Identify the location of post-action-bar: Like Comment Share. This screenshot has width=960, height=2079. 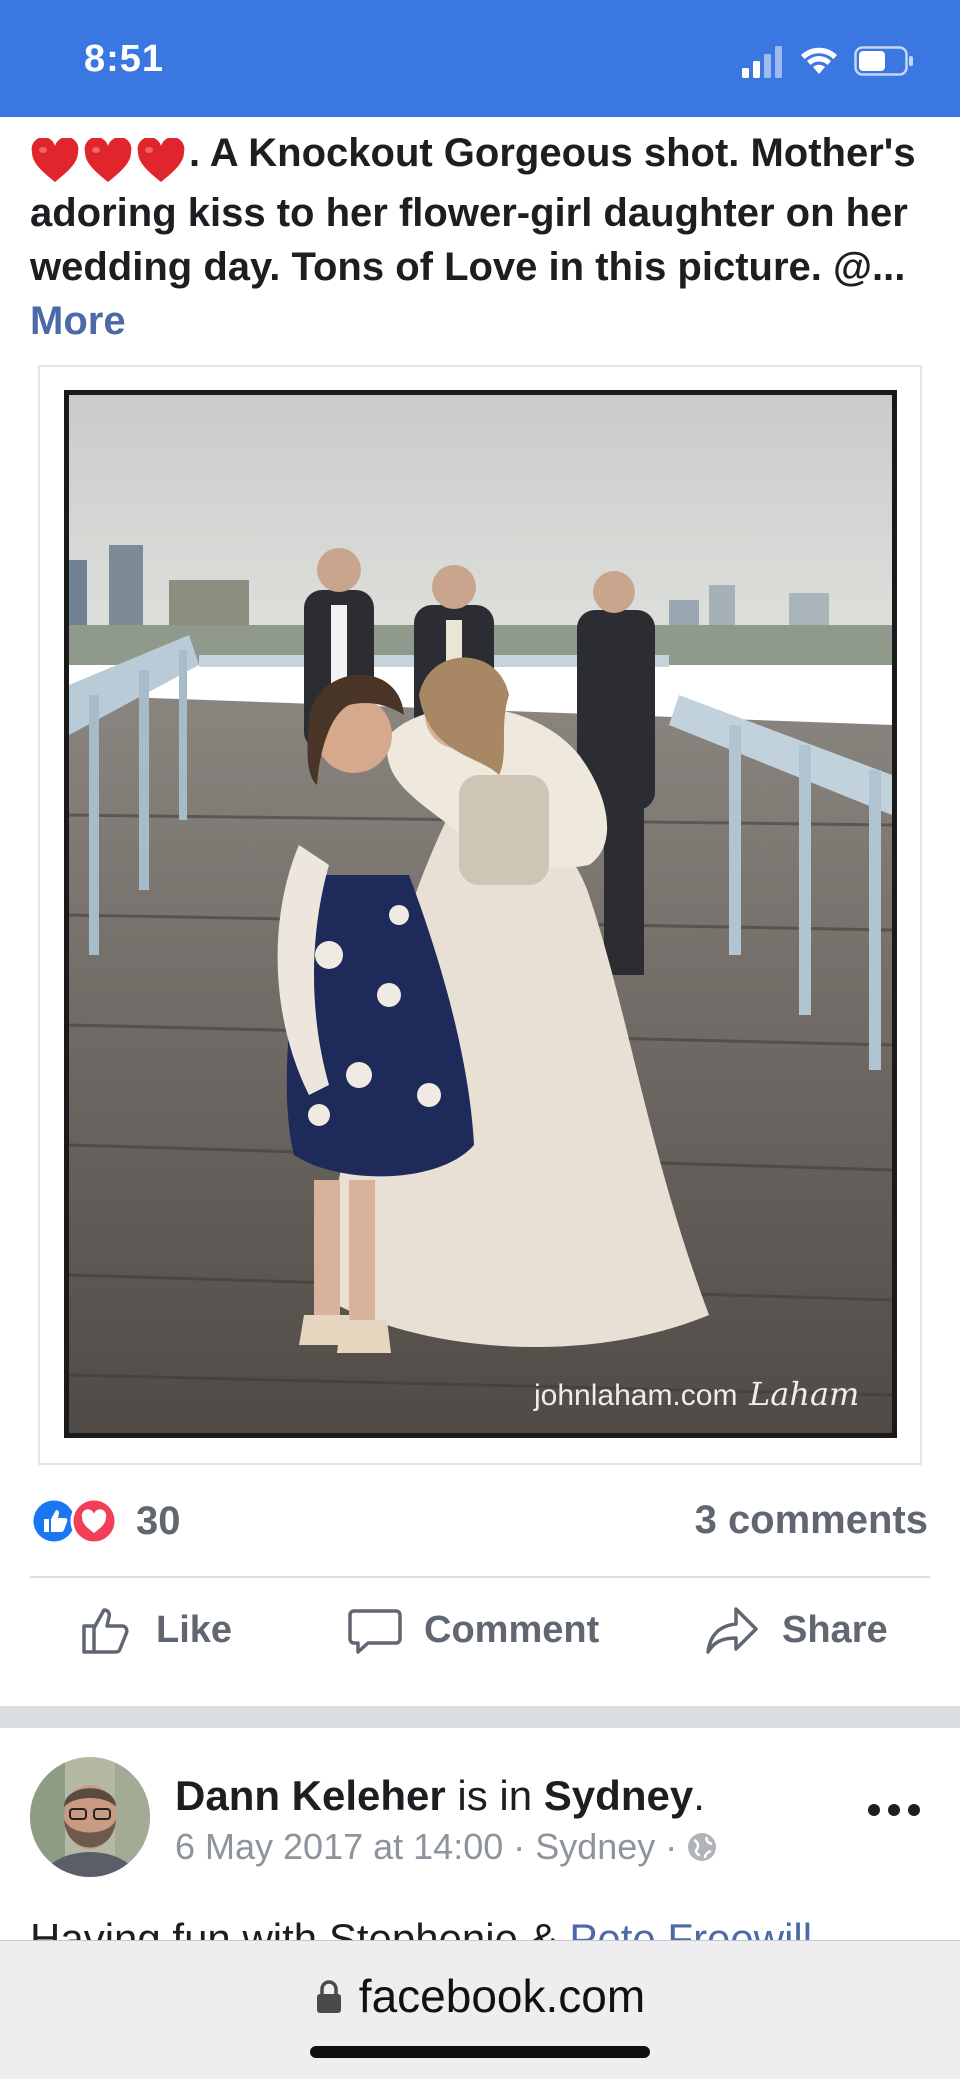
(480, 1630).